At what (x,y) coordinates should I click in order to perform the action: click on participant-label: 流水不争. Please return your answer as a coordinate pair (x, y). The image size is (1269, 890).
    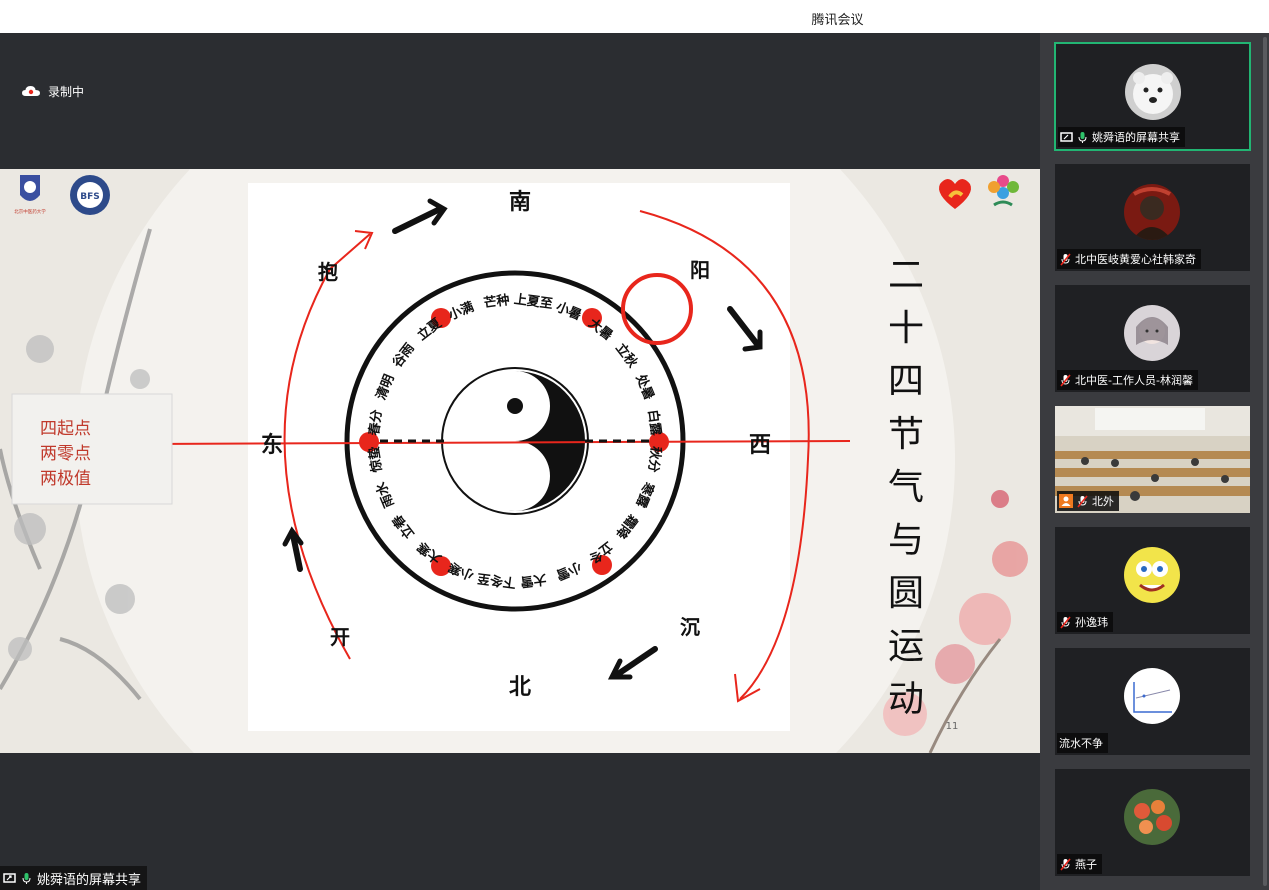
    Looking at the image, I should click on (1082, 743).